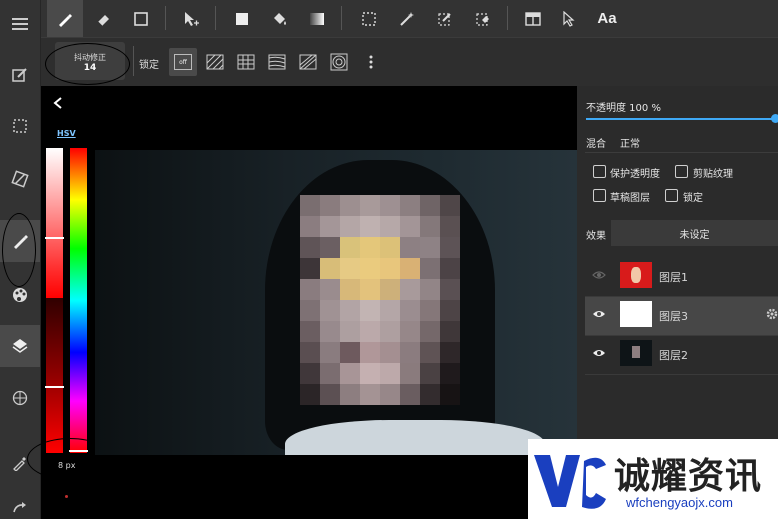 The height and width of the screenshot is (519, 778). Describe the element at coordinates (630, 142) in the screenshot. I see `blend-mode-select: 正常` at that location.